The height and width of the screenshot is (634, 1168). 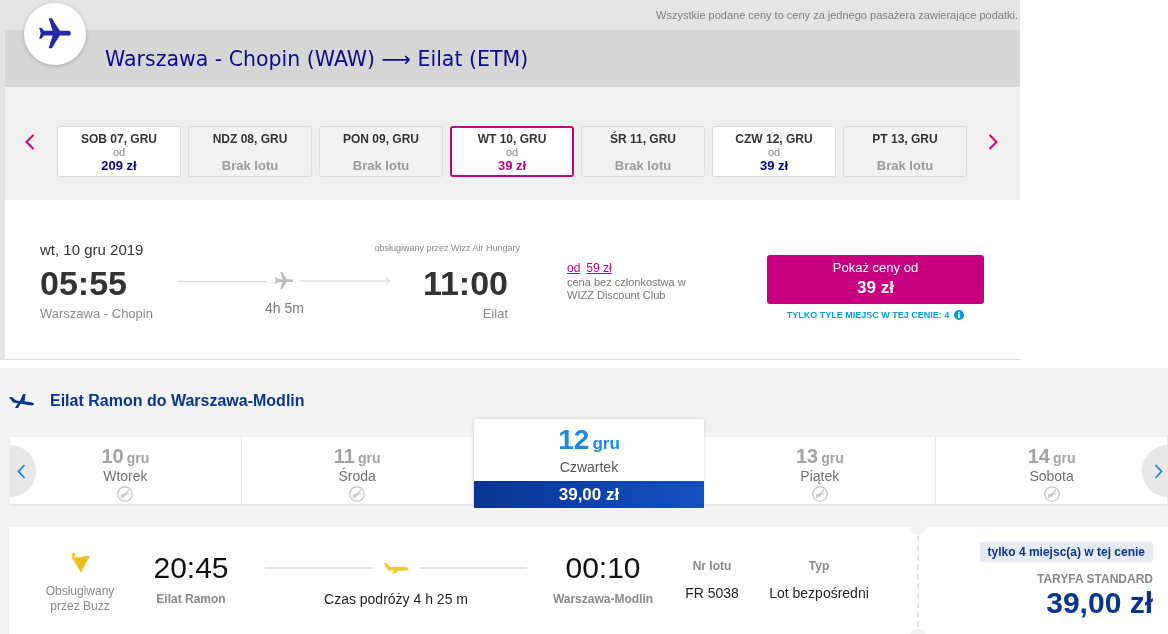 I want to click on arrival-time: 00:10, so click(x=603, y=568).